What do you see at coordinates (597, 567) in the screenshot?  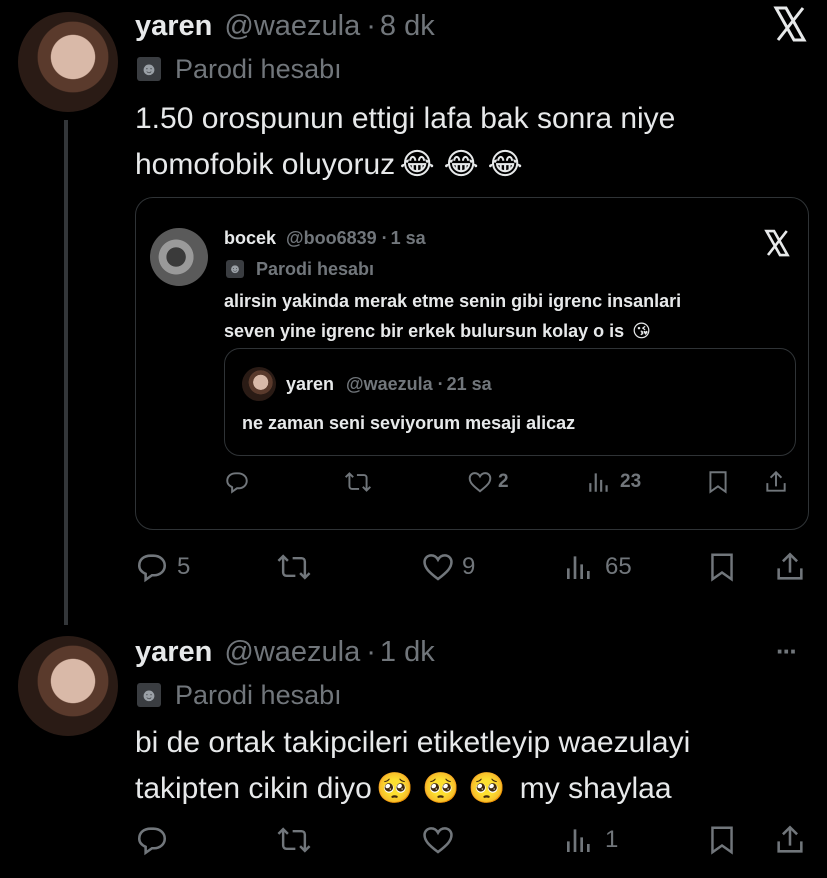 I see `views-button: 65` at bounding box center [597, 567].